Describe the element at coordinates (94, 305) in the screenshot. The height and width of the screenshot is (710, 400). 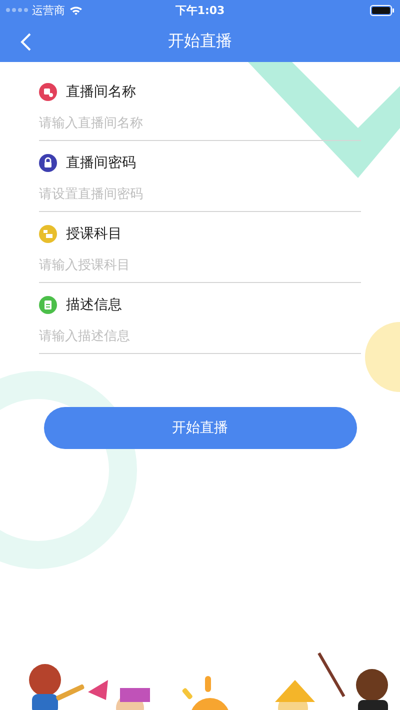
I see `field-label: 描述信息` at that location.